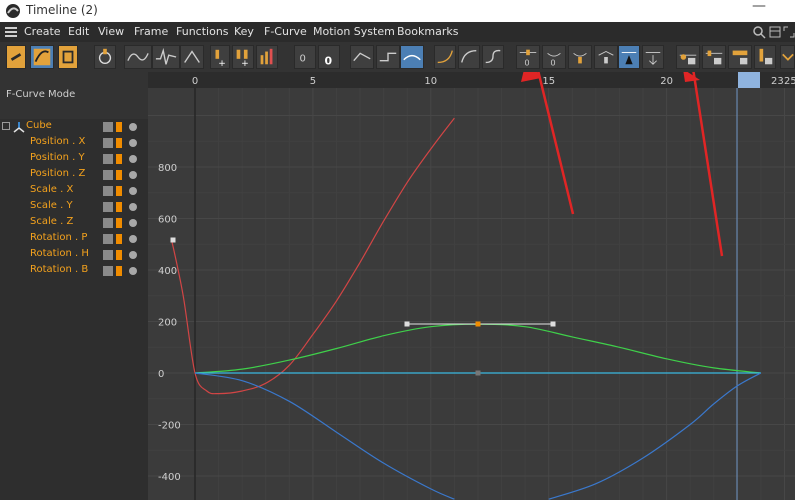 The height and width of the screenshot is (500, 795). Describe the element at coordinates (166, 57) in the screenshot. I see `curve-peaks-button` at that location.